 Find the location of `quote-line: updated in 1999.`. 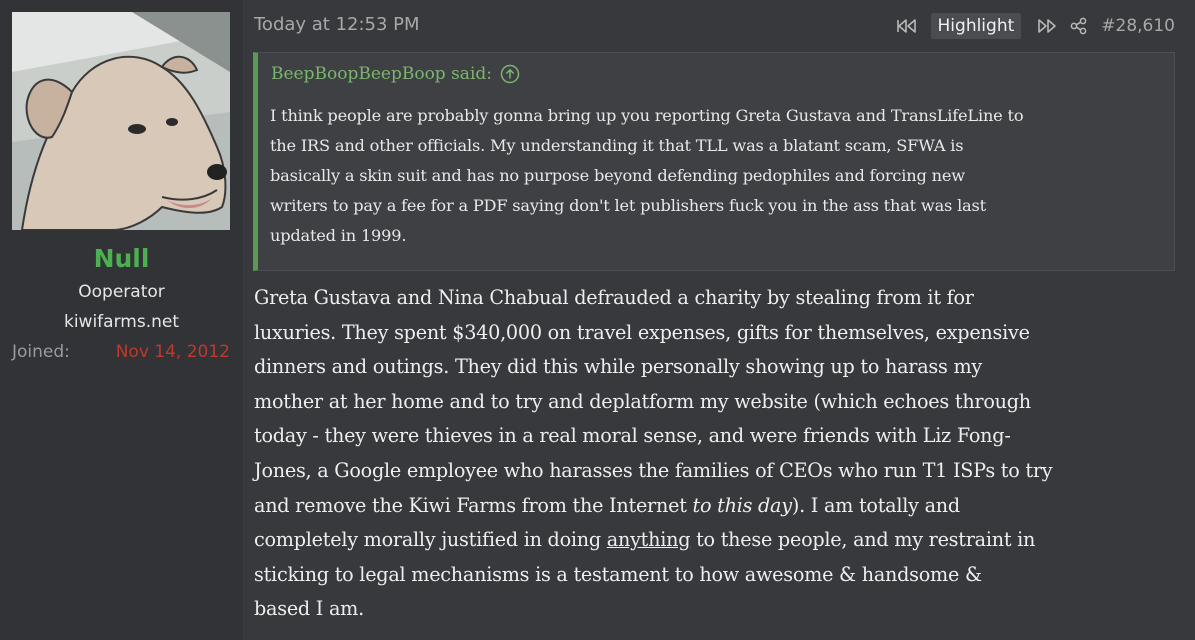

quote-line: updated in 1999. is located at coordinates (338, 235).